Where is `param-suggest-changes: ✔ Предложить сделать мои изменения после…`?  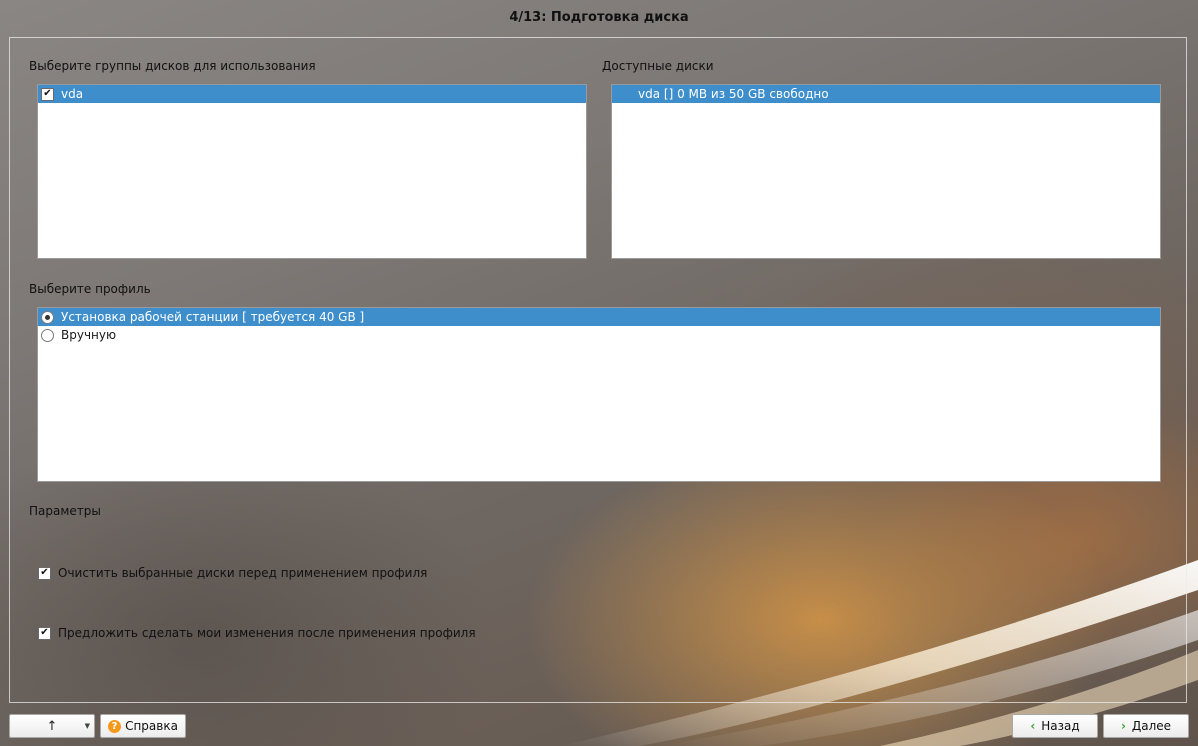
param-suggest-changes: ✔ Предложить сделать мои изменения после… is located at coordinates (257, 633).